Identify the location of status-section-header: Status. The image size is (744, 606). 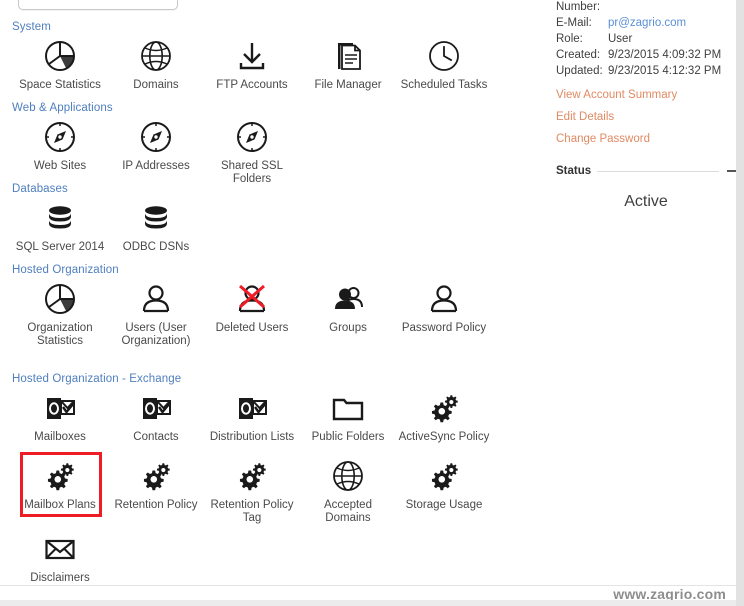
(646, 171).